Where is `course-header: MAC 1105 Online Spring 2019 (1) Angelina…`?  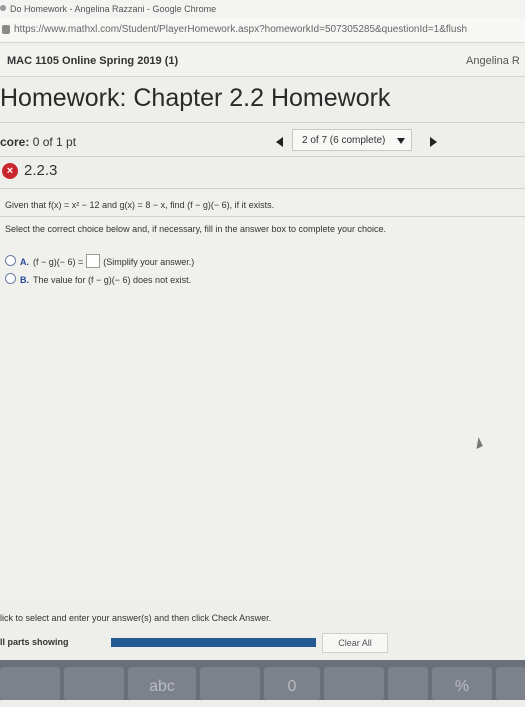
course-header: MAC 1105 Online Spring 2019 (1) Angelina… is located at coordinates (262, 61).